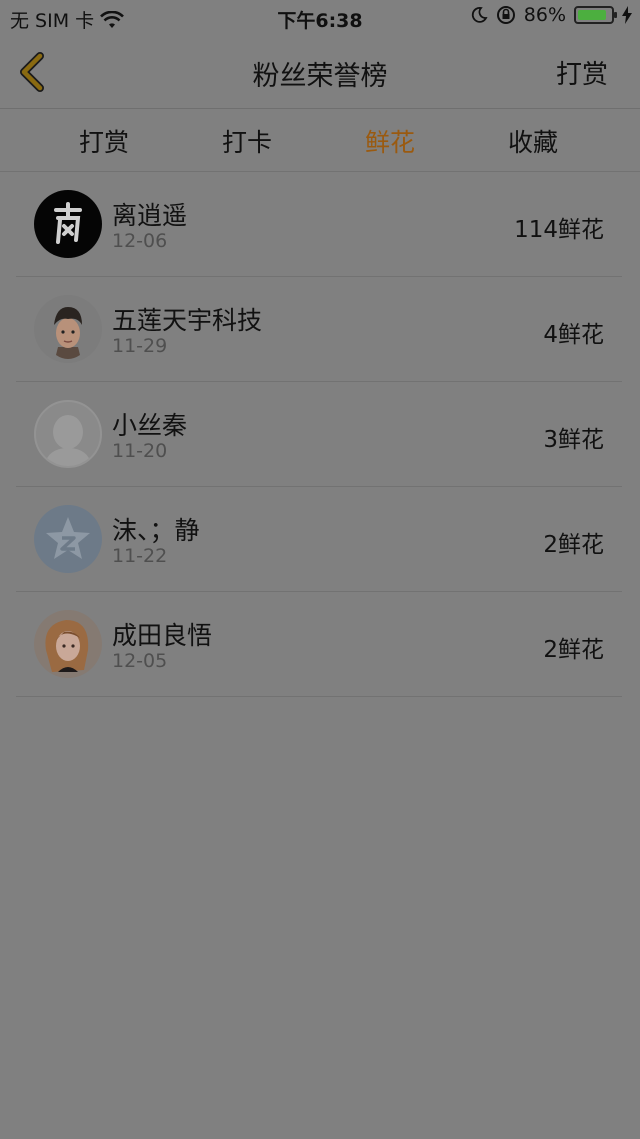  I want to click on flower-count: 114鲜花, so click(559, 230).